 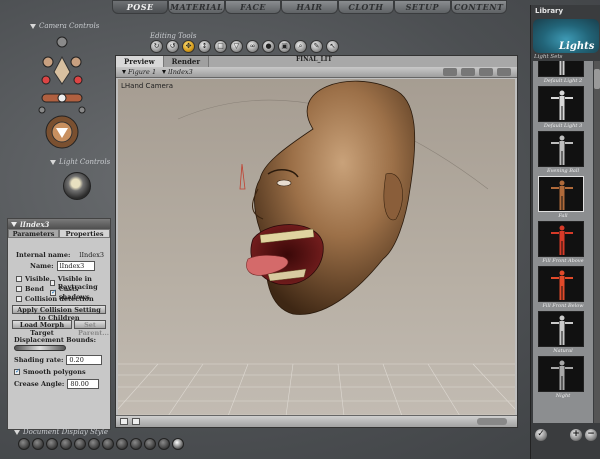 What do you see at coordinates (300, 46) in the screenshot?
I see `view-magnifier-icon: ⌕` at bounding box center [300, 46].